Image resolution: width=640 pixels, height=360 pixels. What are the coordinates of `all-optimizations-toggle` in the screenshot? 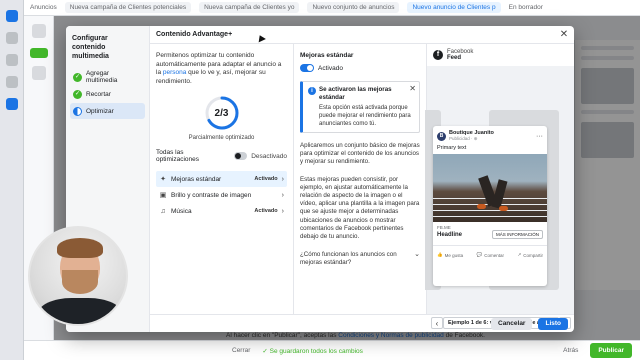 It's located at (240, 156).